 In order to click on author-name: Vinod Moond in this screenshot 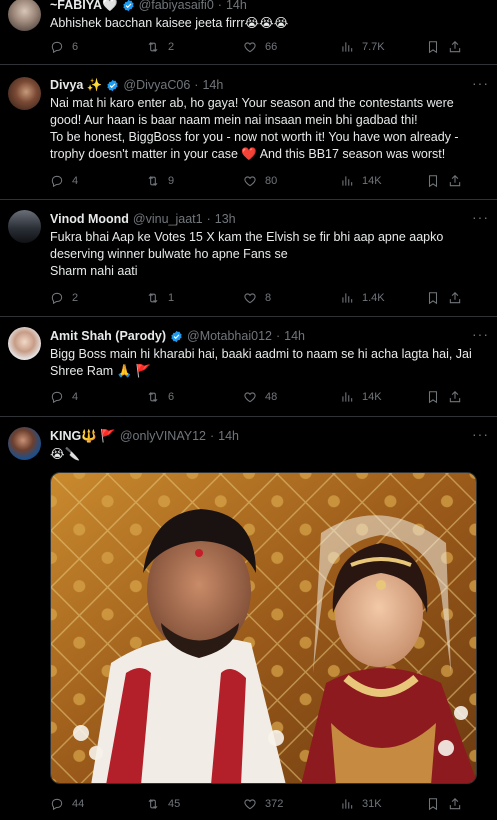, I will do `click(89, 219)`.